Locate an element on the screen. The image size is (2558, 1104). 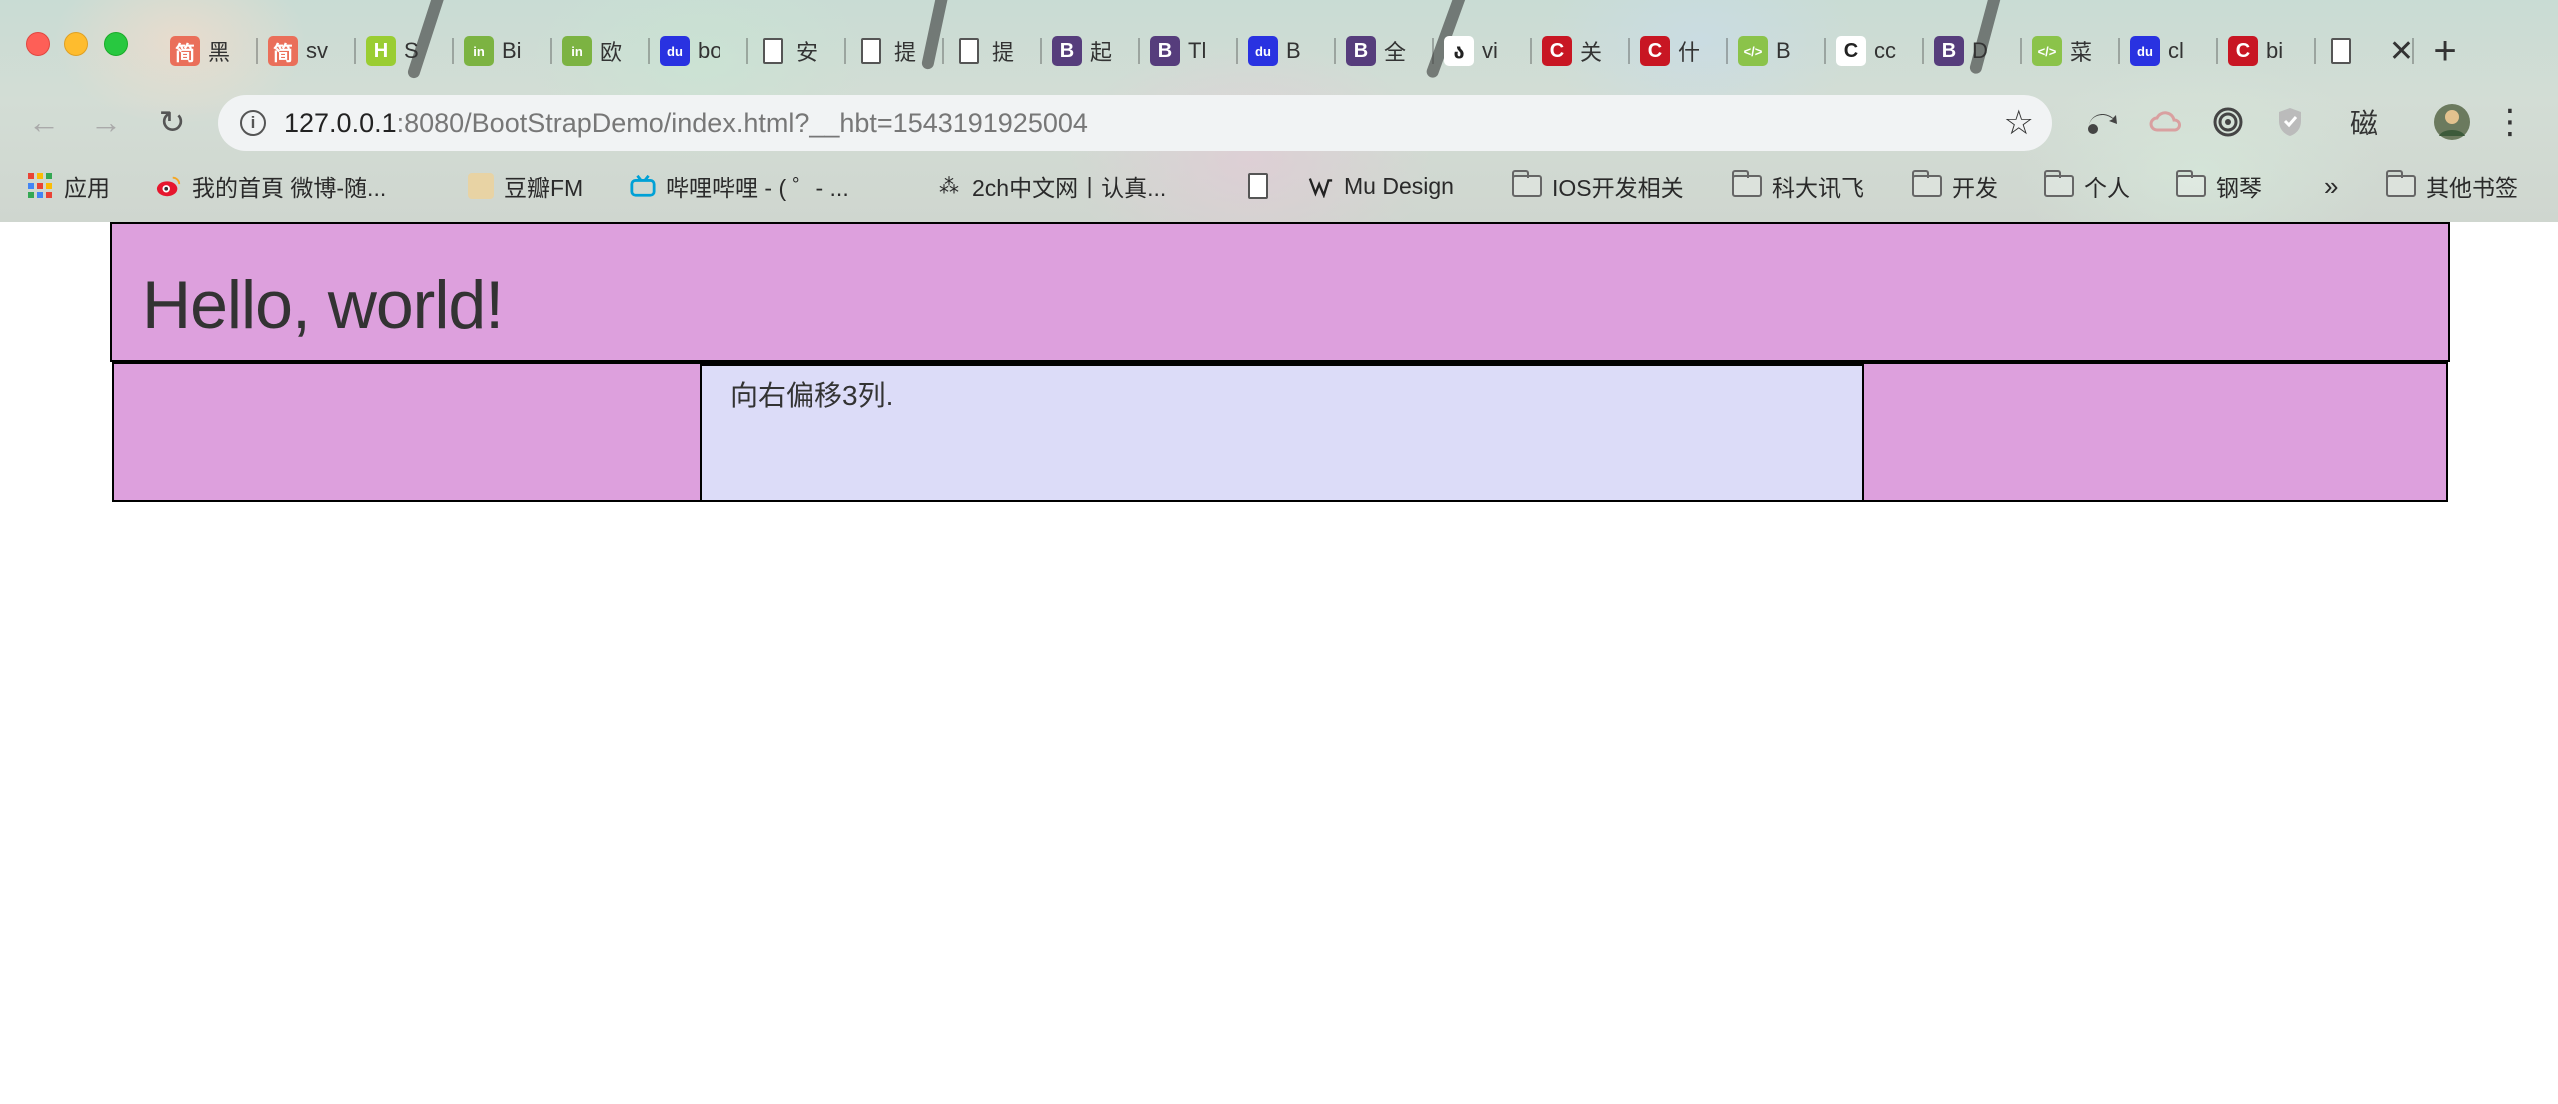
bookmark-mu-design: Mu Design is located at coordinates (1381, 186).